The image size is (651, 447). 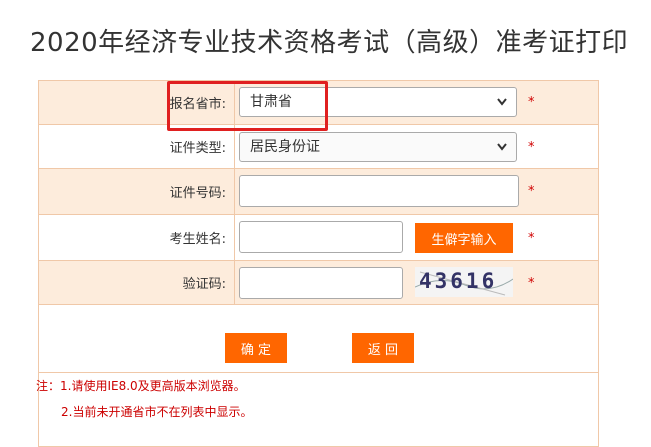 What do you see at coordinates (271, 102) in the screenshot?
I see `province-select-value: 甘肃省` at bounding box center [271, 102].